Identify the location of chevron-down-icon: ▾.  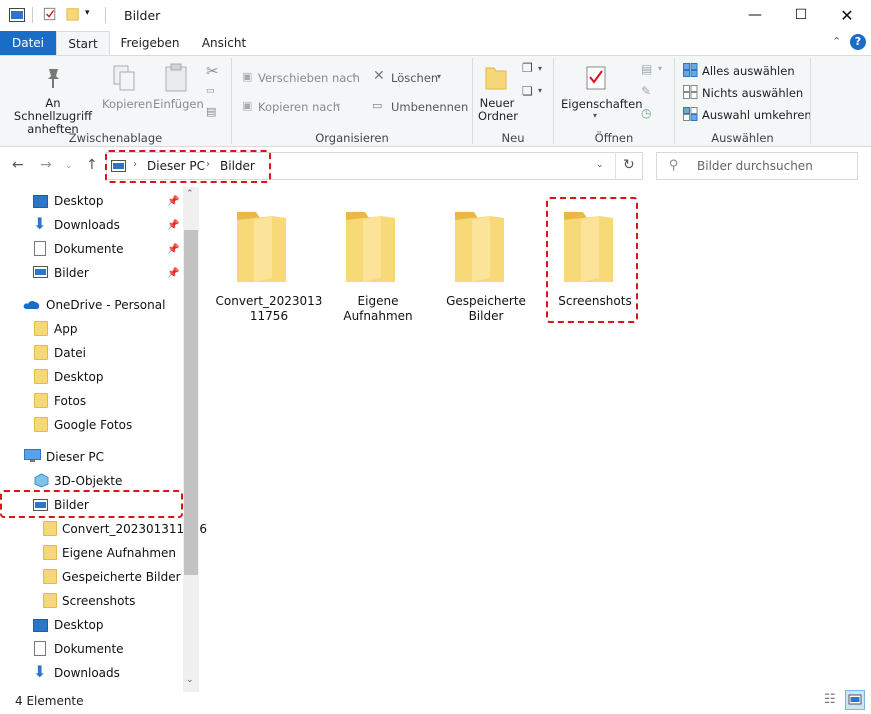
(660, 68).